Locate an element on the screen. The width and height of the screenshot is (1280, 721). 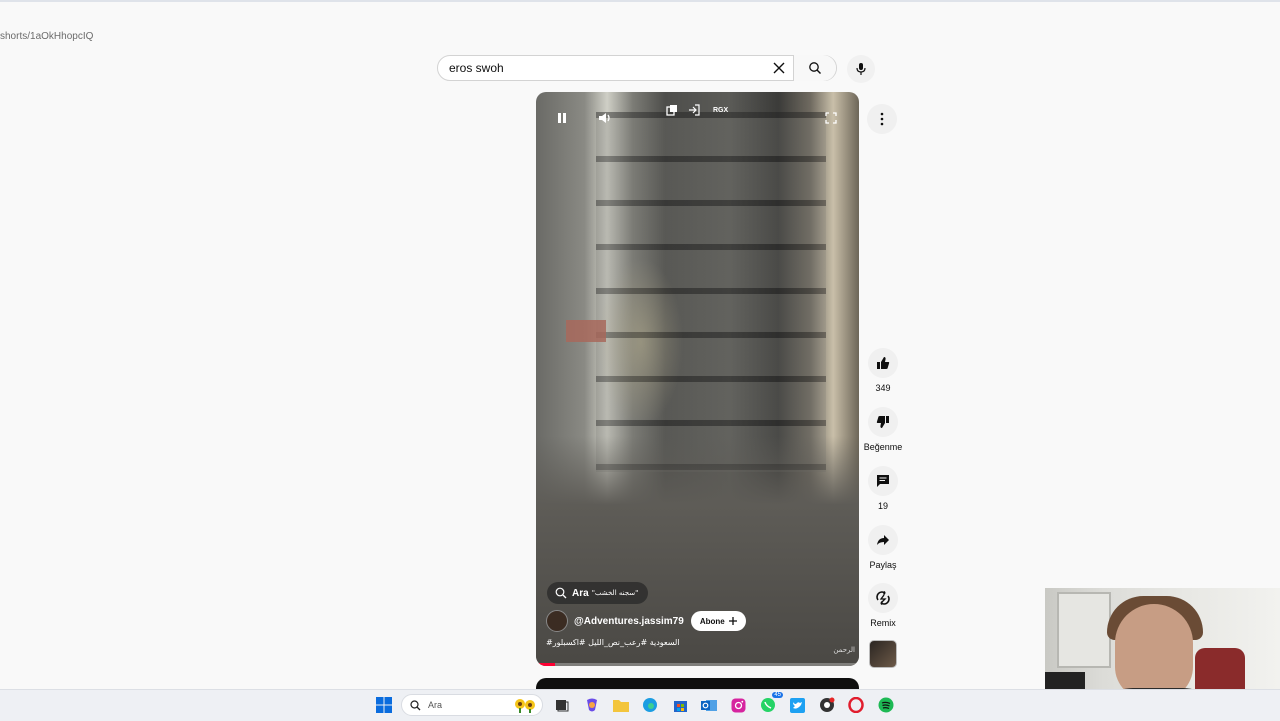
clear-search-button is located at coordinates (779, 68).